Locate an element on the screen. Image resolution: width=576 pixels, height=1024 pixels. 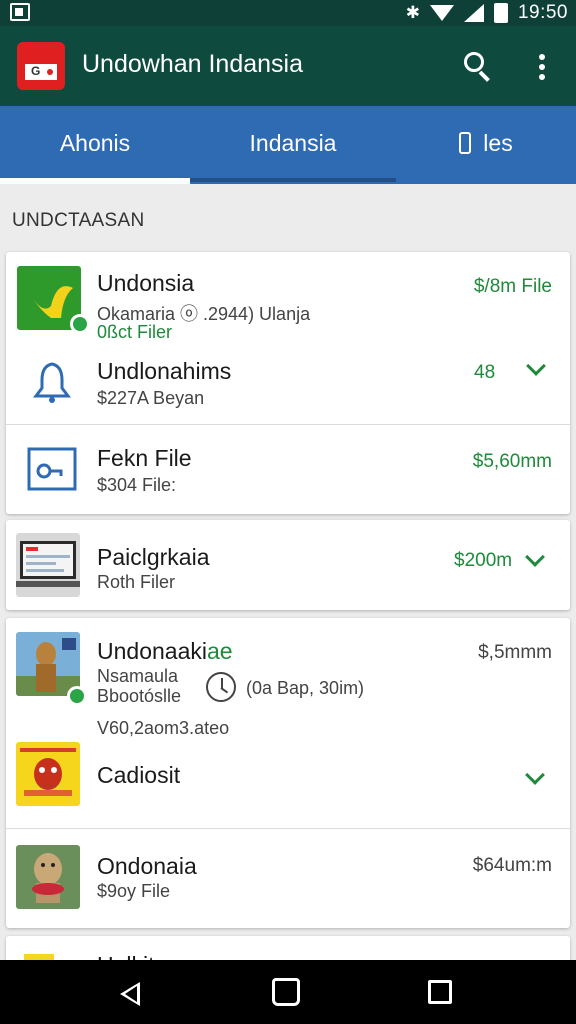
home-icon is located at coordinates (286, 992).